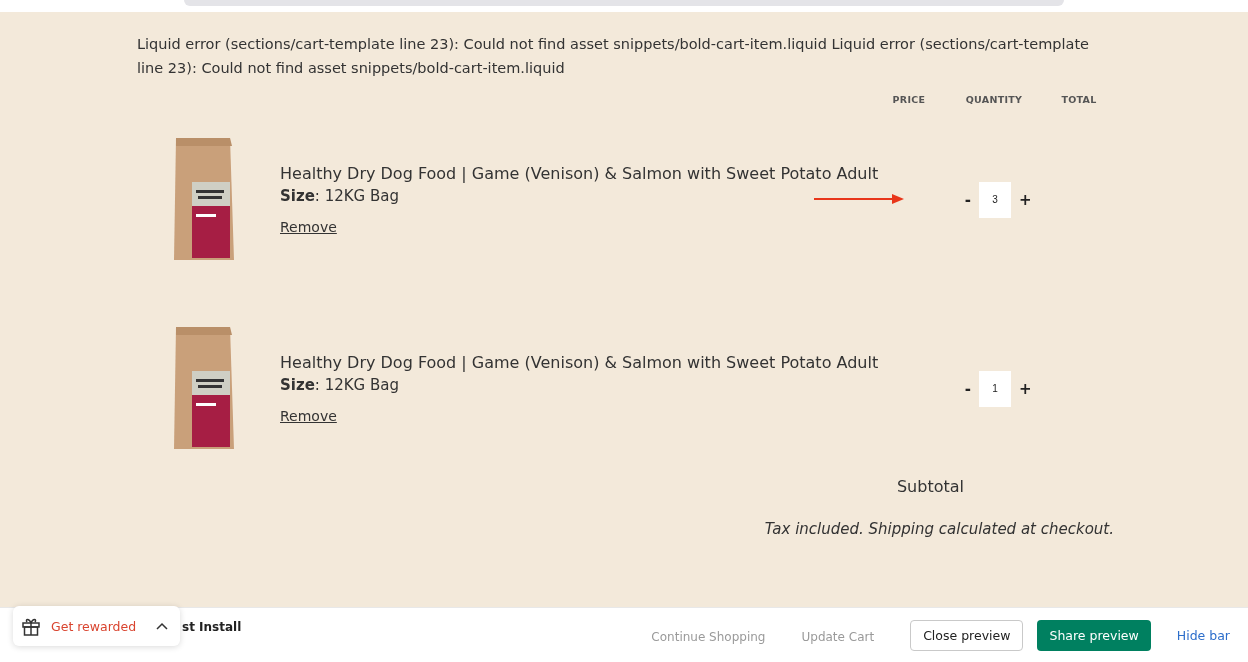 The width and height of the screenshot is (1248, 662). Describe the element at coordinates (708, 637) in the screenshot. I see `faded-button-label: Continue Shopping` at that location.